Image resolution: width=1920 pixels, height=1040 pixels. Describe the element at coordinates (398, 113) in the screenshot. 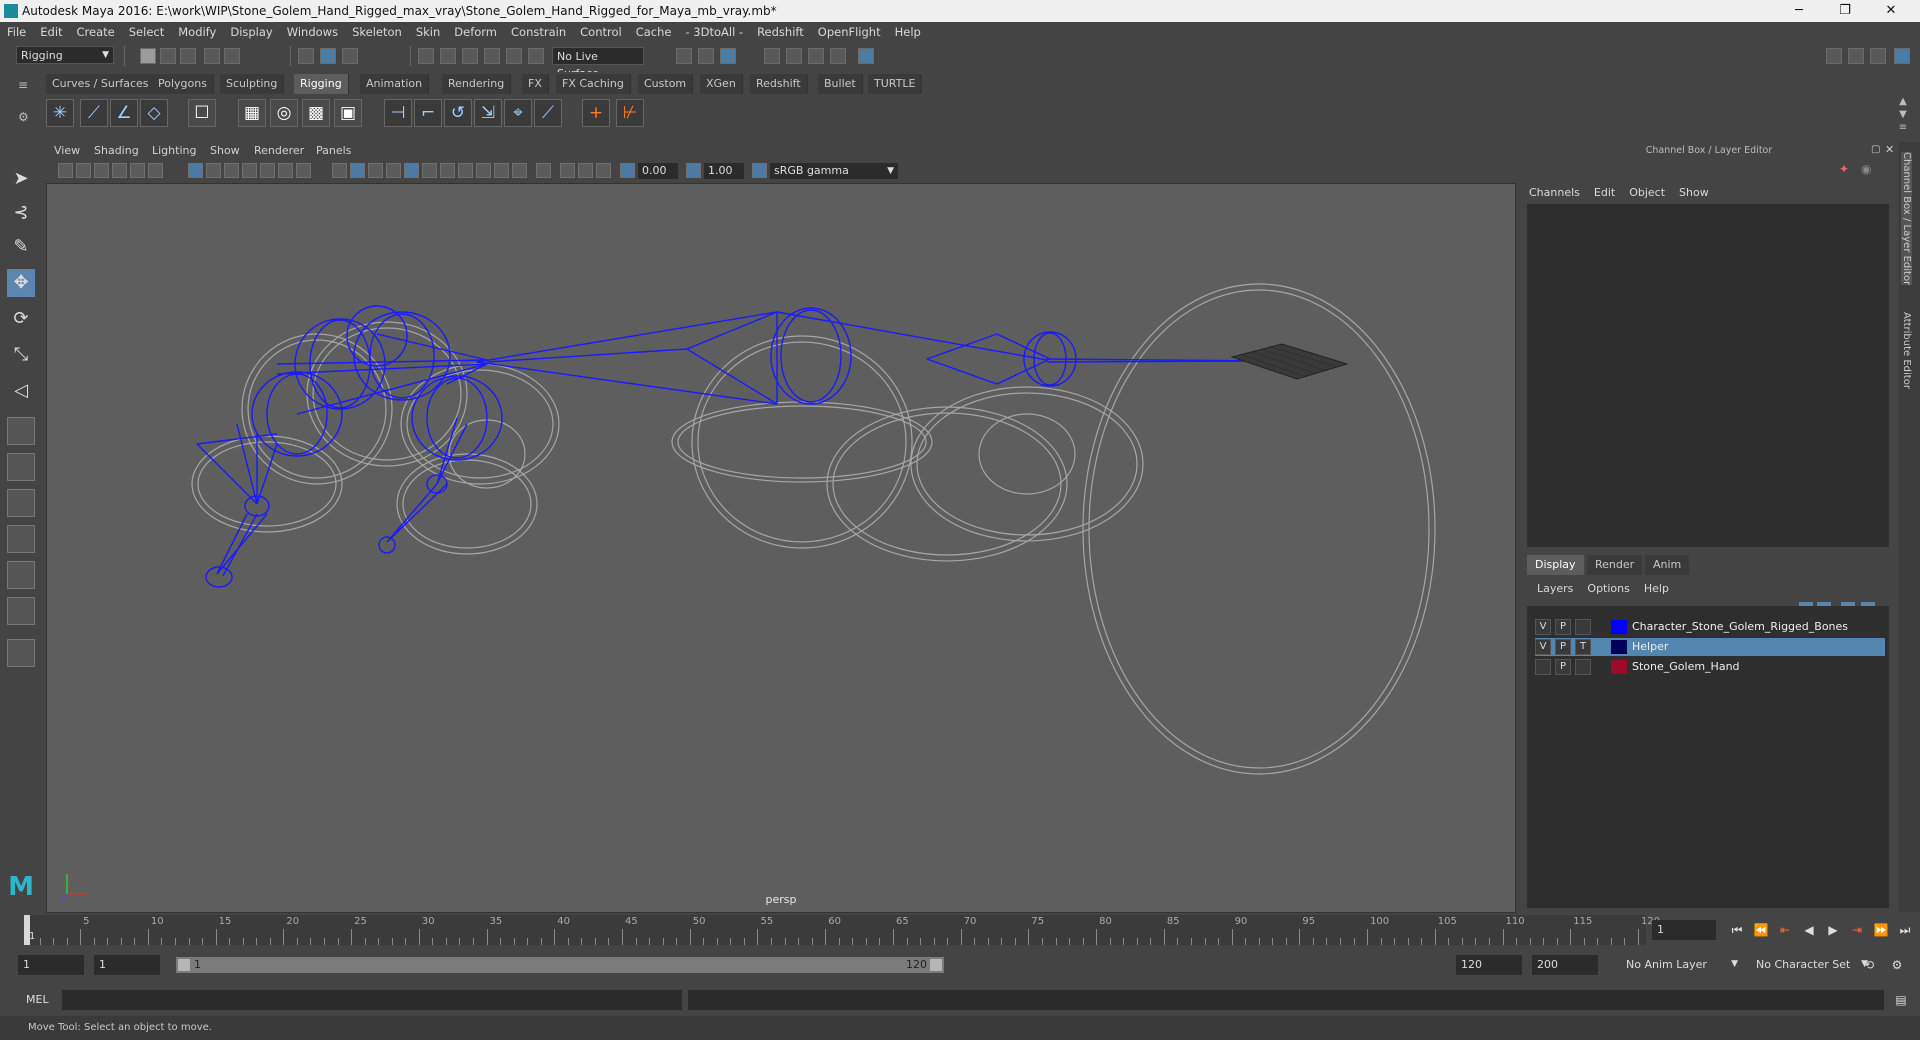

I see `parent-constraint-icon: ⊣` at that location.